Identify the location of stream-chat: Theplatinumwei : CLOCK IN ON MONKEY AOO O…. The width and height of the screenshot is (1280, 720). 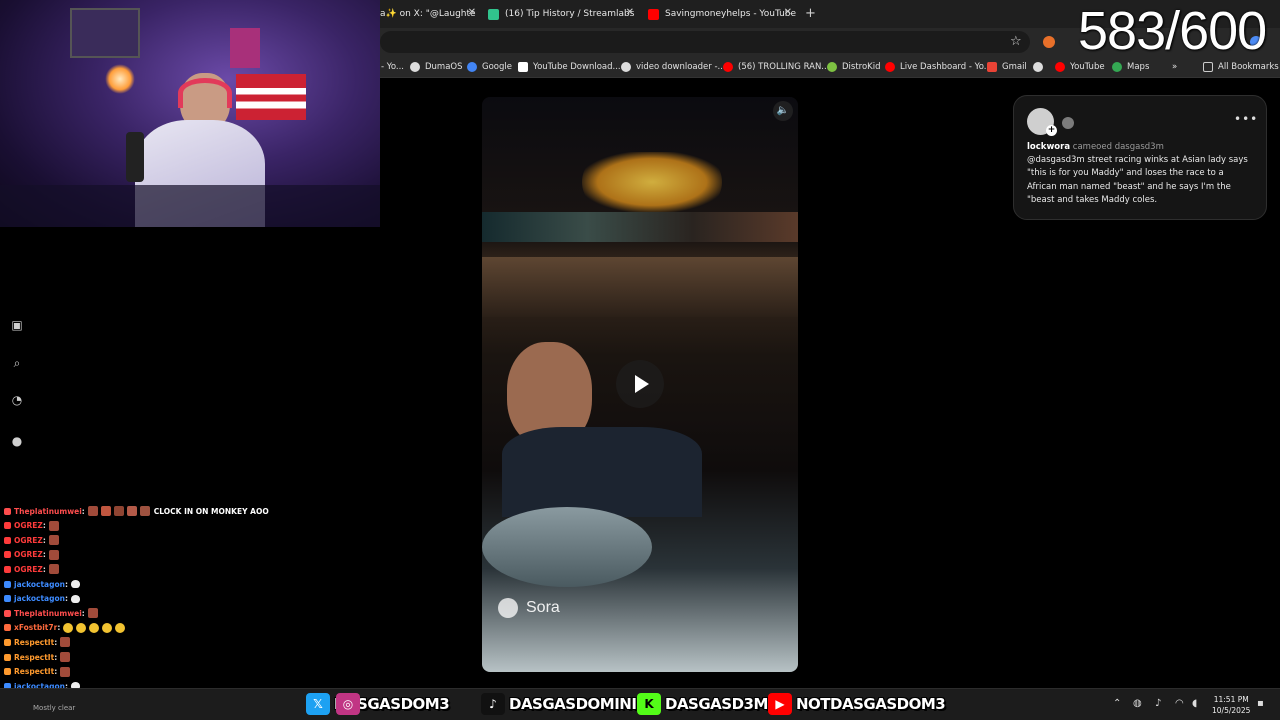
(190, 606).